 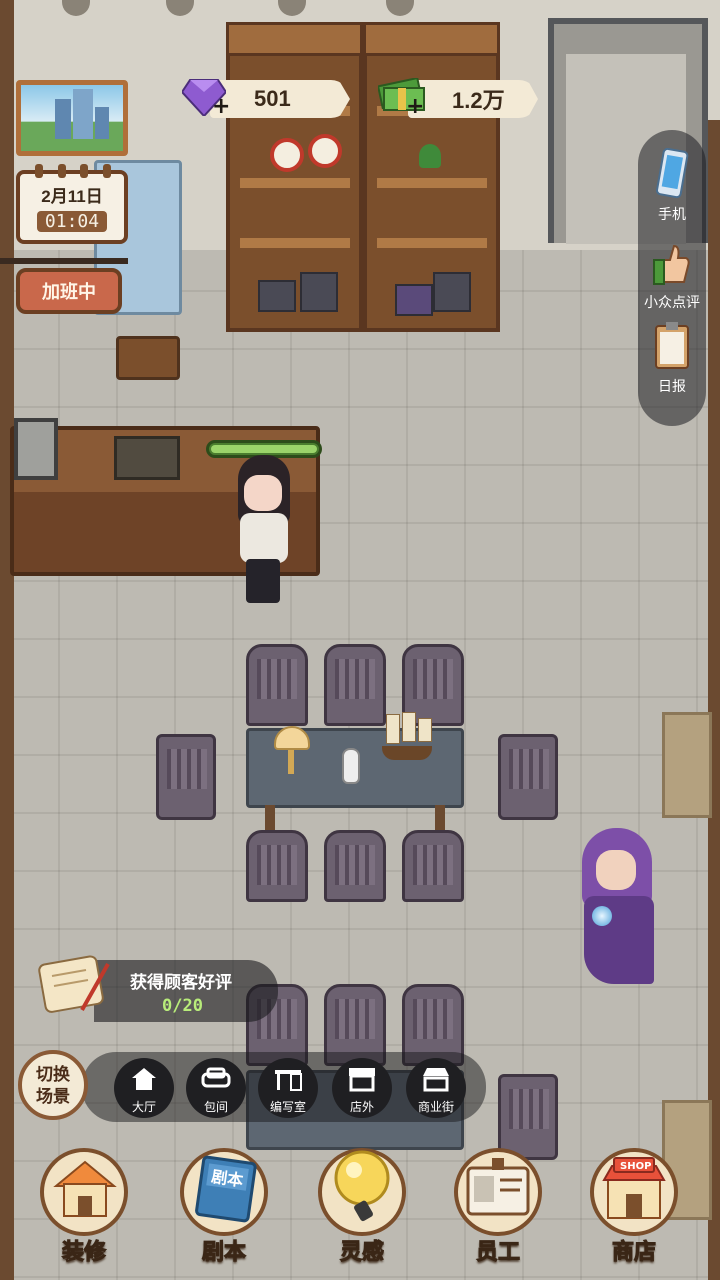 I want to click on switch-scene-label-2: 场景, so click(x=53, y=1097).